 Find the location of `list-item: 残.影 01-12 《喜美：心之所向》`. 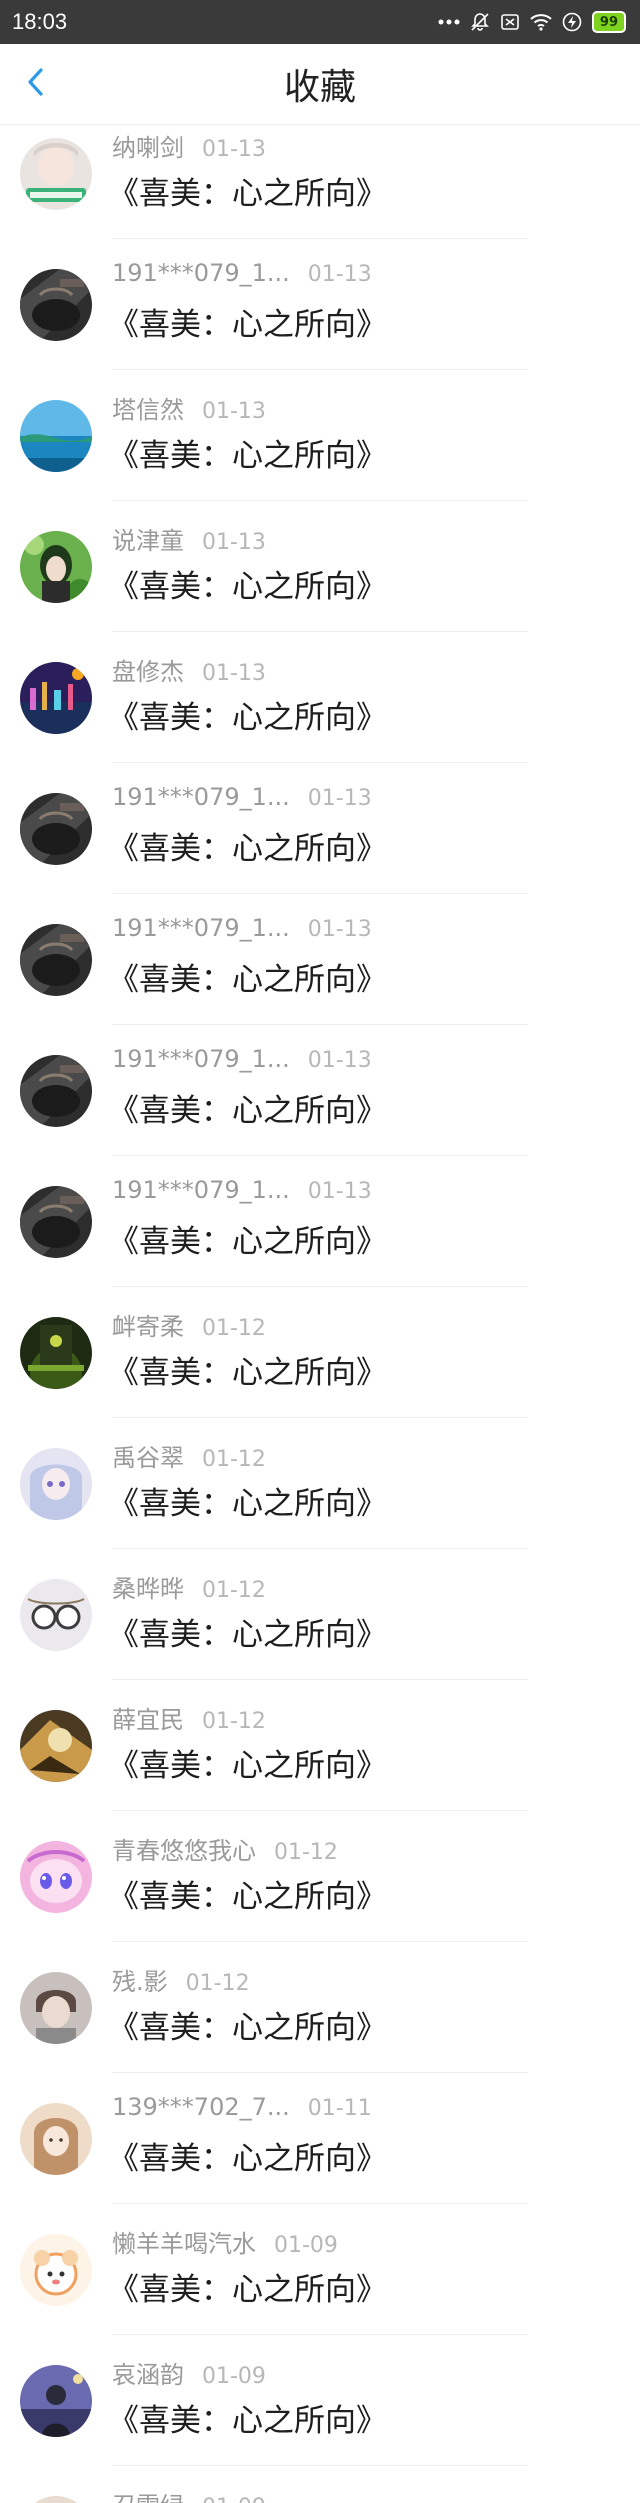

list-item: 残.影 01-12 《喜美：心之所向》 is located at coordinates (320, 2007).